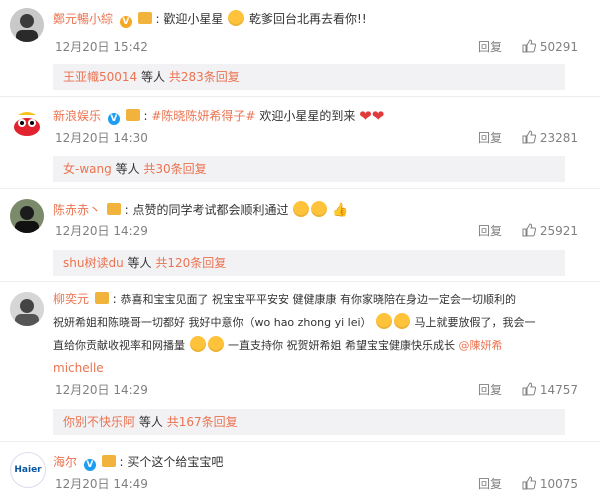  I want to click on like-button: 14757, so click(550, 389).